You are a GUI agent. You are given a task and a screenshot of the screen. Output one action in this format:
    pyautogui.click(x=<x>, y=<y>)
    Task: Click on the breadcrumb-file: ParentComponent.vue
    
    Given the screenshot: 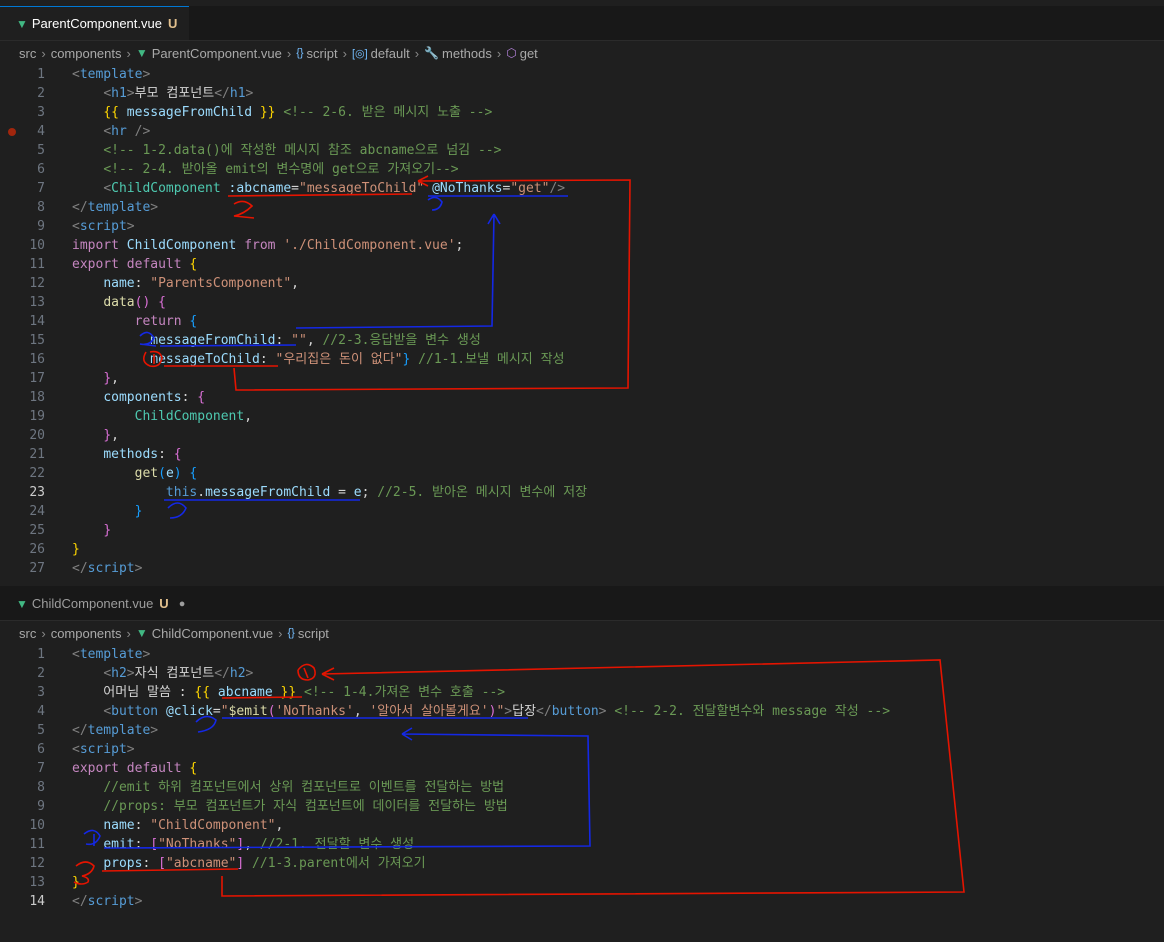 What is the action you would take?
    pyautogui.click(x=217, y=53)
    